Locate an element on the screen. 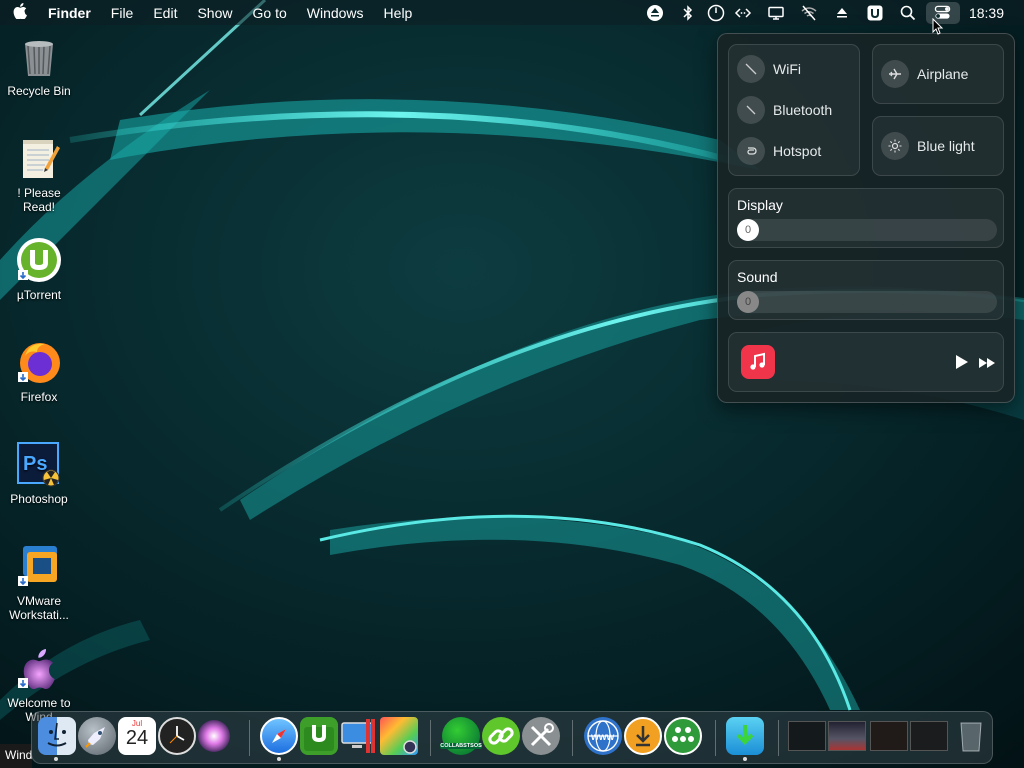 This screenshot has width=1024, height=768. blue-light-toggle: Blue light is located at coordinates (938, 146).